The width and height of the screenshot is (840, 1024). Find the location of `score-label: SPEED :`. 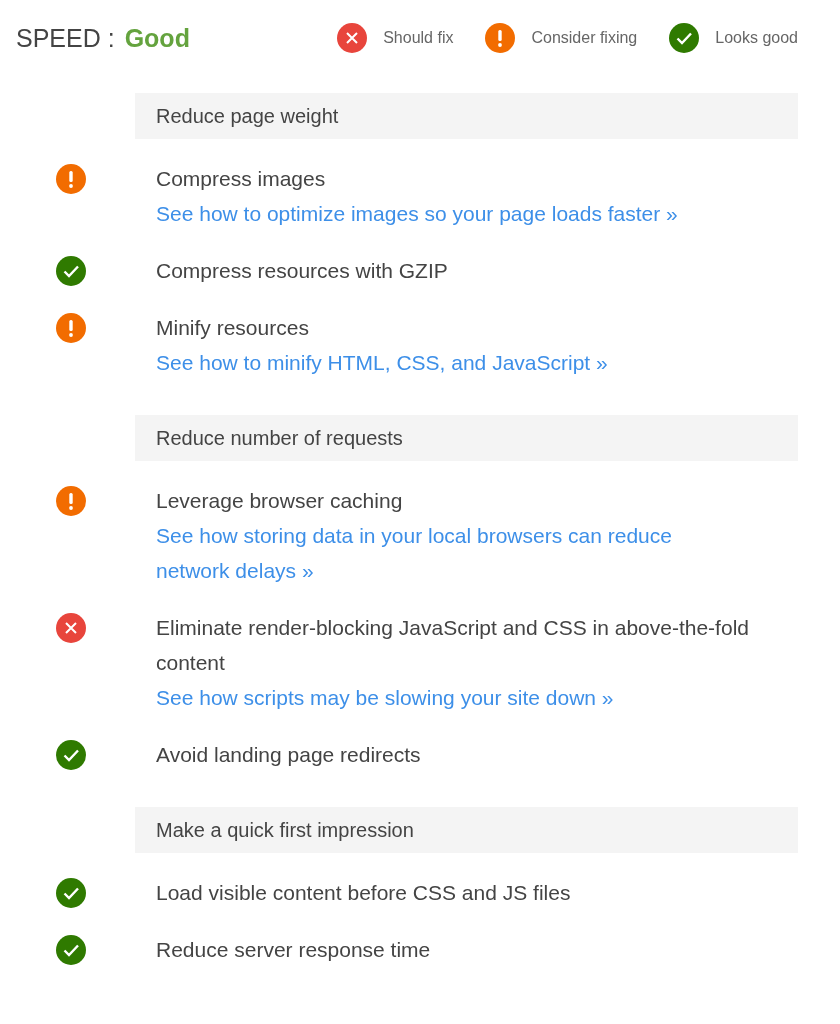

score-label: SPEED : is located at coordinates (65, 38).